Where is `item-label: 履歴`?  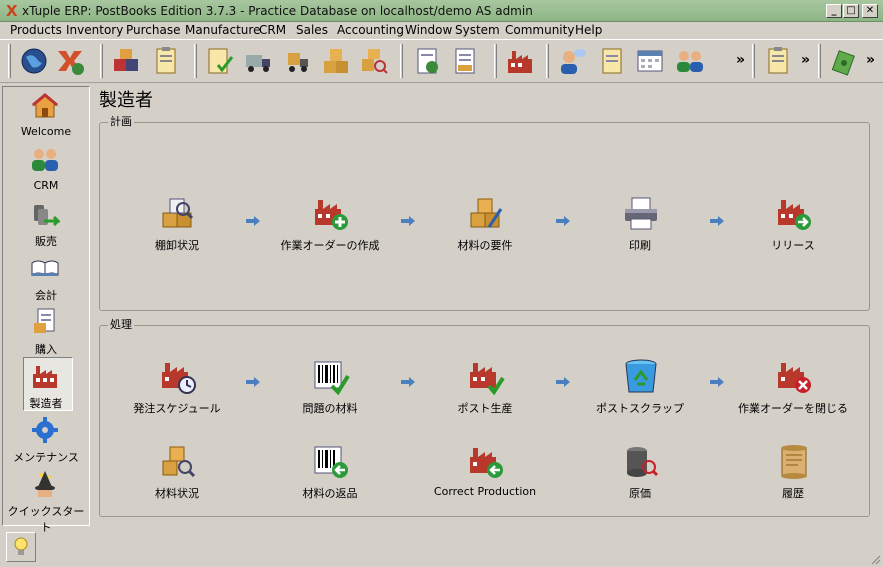 item-label: 履歴 is located at coordinates (793, 493).